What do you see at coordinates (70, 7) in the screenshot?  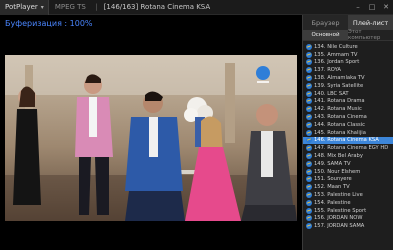 I see `format-label: MPEG TS` at bounding box center [70, 7].